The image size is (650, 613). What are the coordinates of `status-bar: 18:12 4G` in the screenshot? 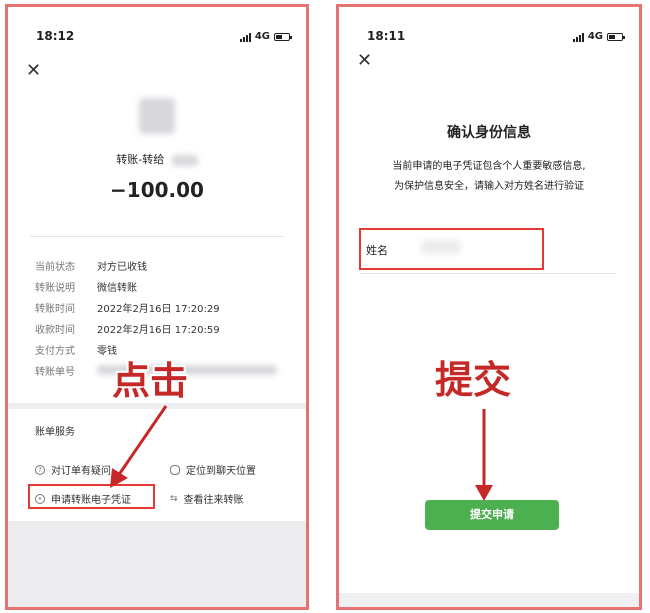 It's located at (157, 38).